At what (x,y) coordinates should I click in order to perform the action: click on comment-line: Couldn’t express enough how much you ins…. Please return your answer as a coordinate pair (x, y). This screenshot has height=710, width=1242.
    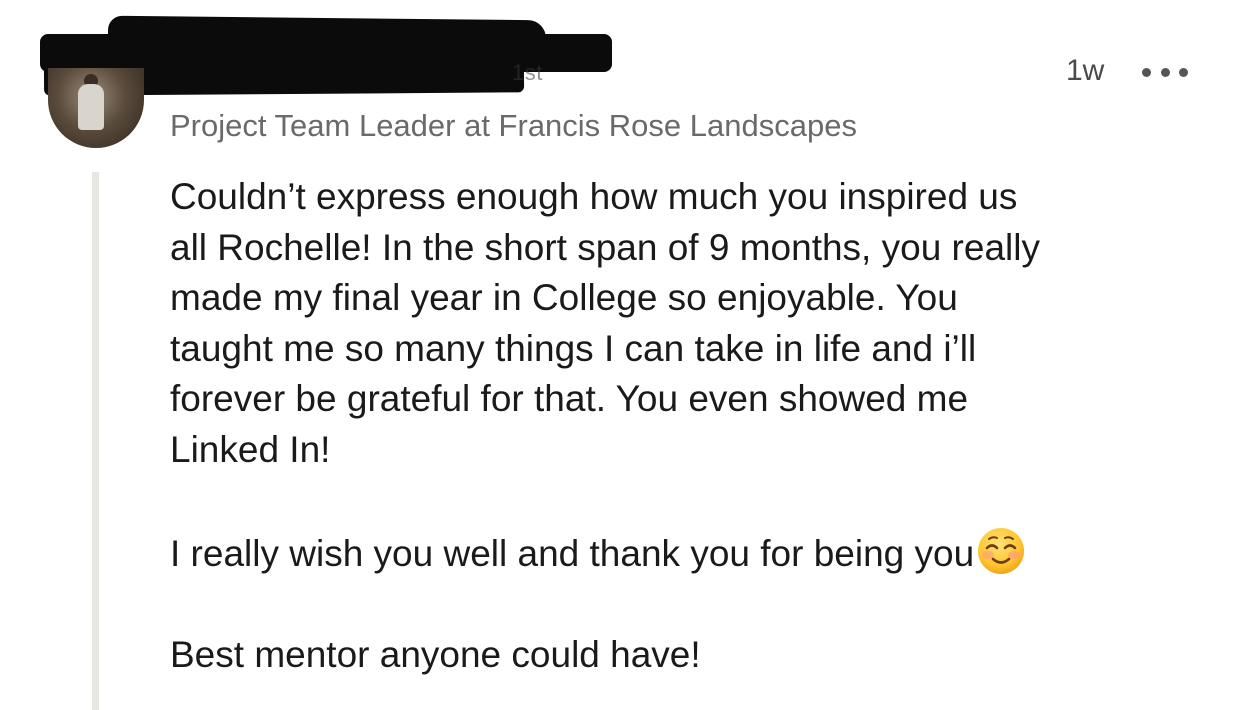
    Looking at the image, I should click on (594, 196).